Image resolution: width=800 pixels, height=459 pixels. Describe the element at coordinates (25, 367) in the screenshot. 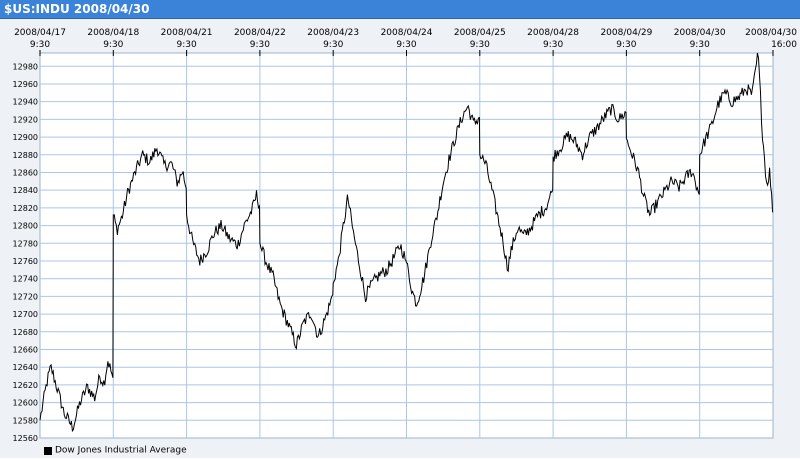

I see `y-tick-label: 12640` at that location.